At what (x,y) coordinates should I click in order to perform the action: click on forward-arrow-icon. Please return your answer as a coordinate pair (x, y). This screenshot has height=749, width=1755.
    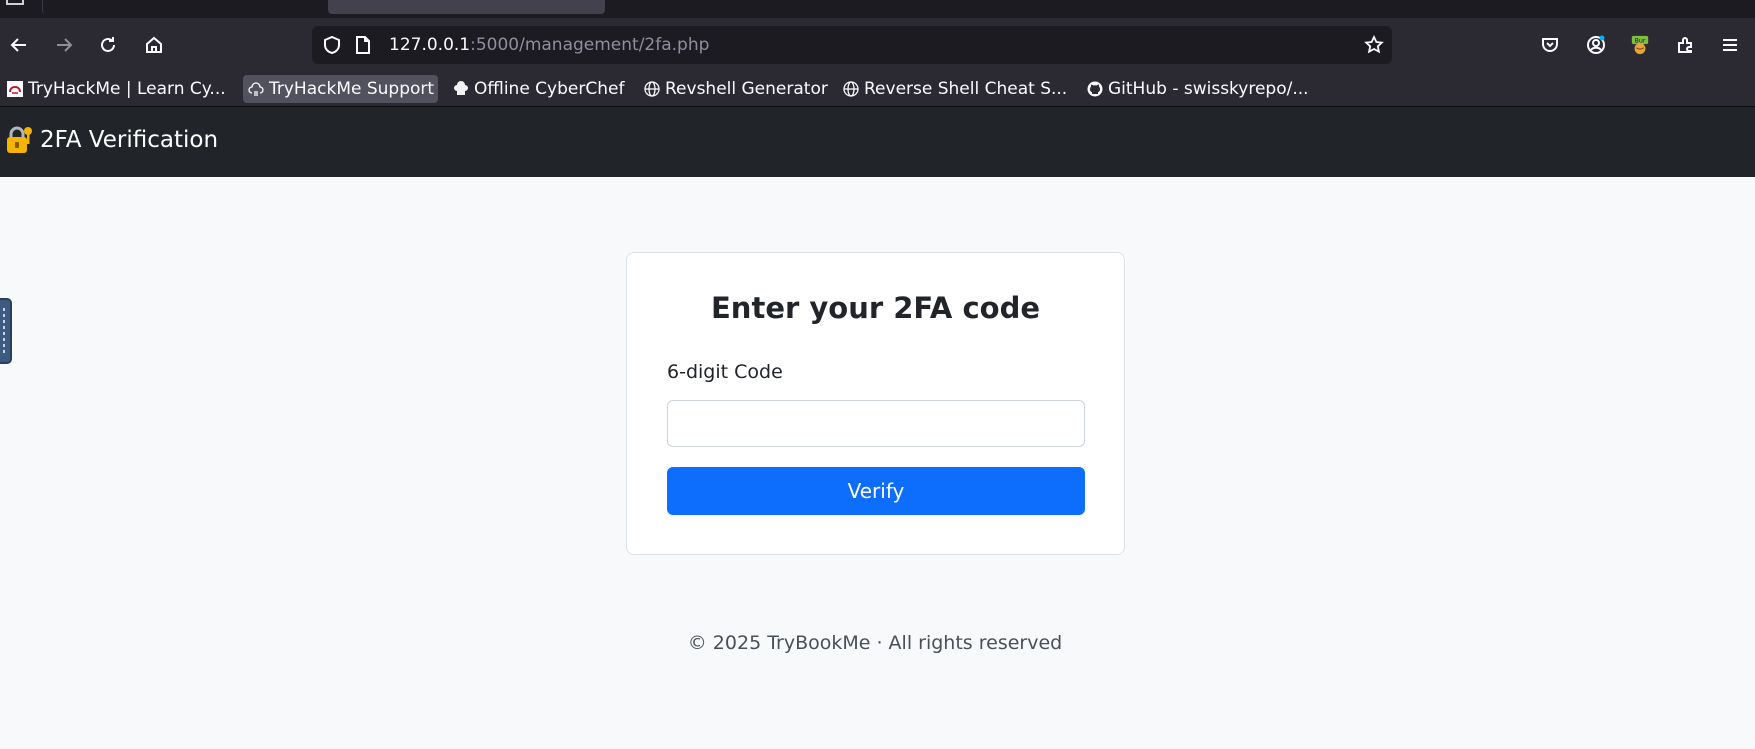
    Looking at the image, I should click on (64, 45).